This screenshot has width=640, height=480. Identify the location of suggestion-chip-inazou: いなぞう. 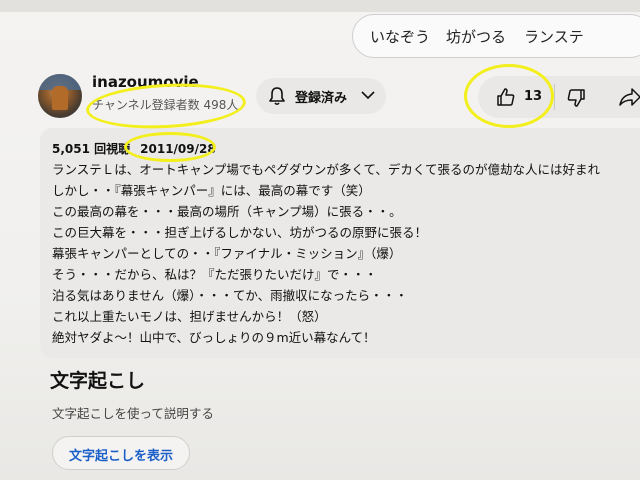
(400, 36).